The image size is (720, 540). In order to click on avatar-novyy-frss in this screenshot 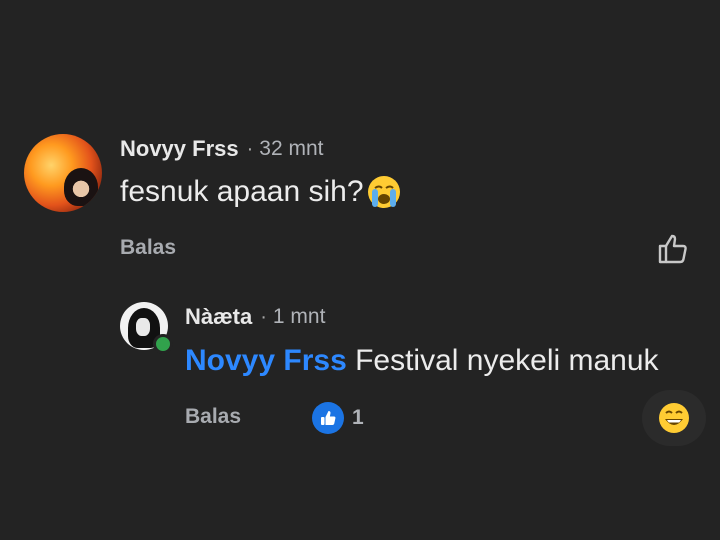, I will do `click(63, 173)`.